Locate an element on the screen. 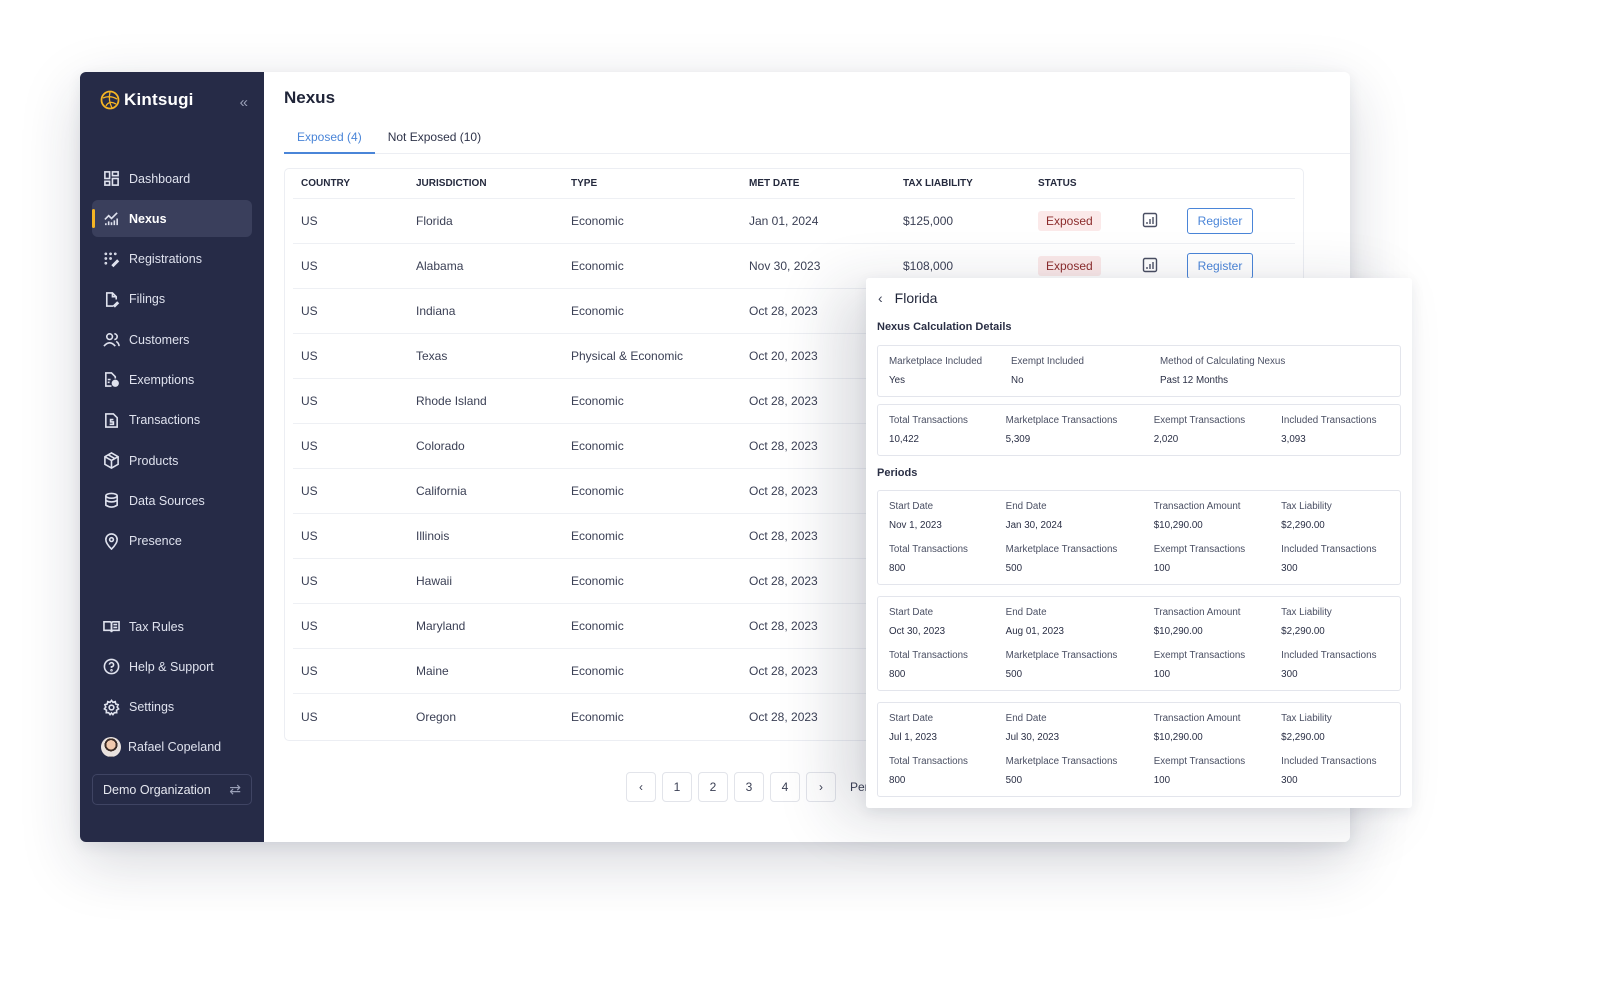  next-page-button: › is located at coordinates (821, 787).